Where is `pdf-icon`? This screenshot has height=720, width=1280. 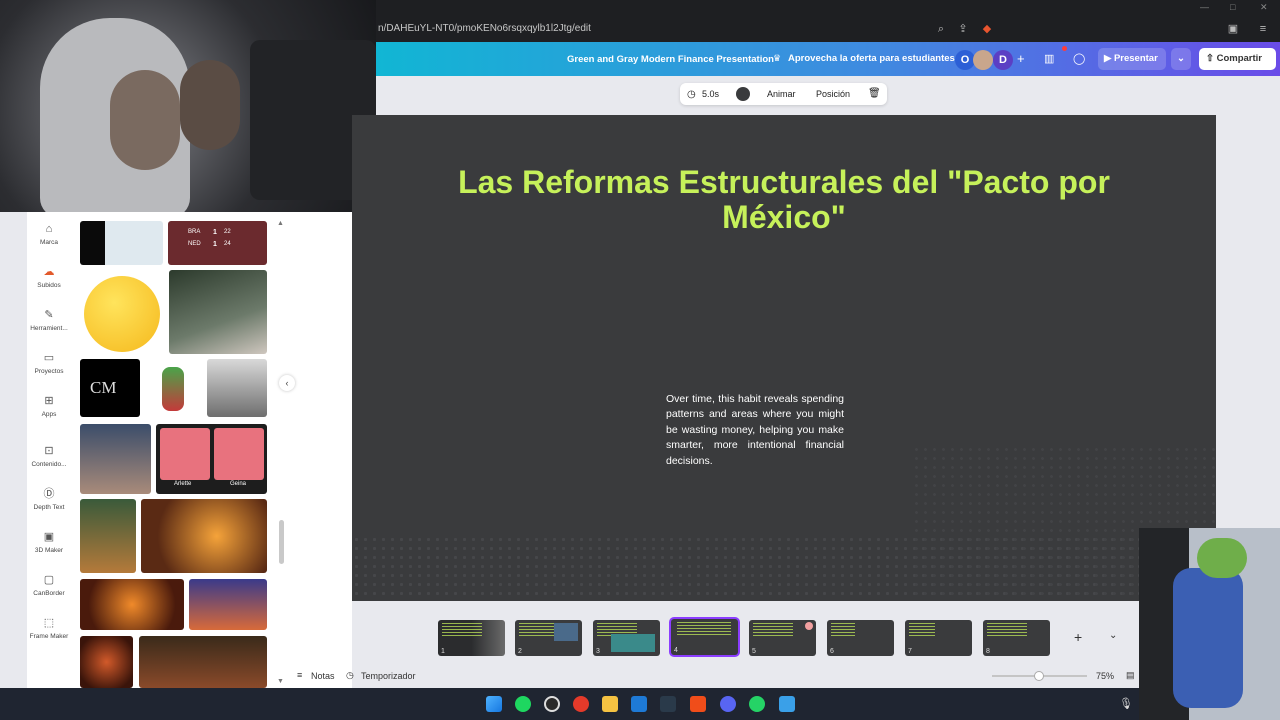
pdf-icon is located at coordinates (581, 704).